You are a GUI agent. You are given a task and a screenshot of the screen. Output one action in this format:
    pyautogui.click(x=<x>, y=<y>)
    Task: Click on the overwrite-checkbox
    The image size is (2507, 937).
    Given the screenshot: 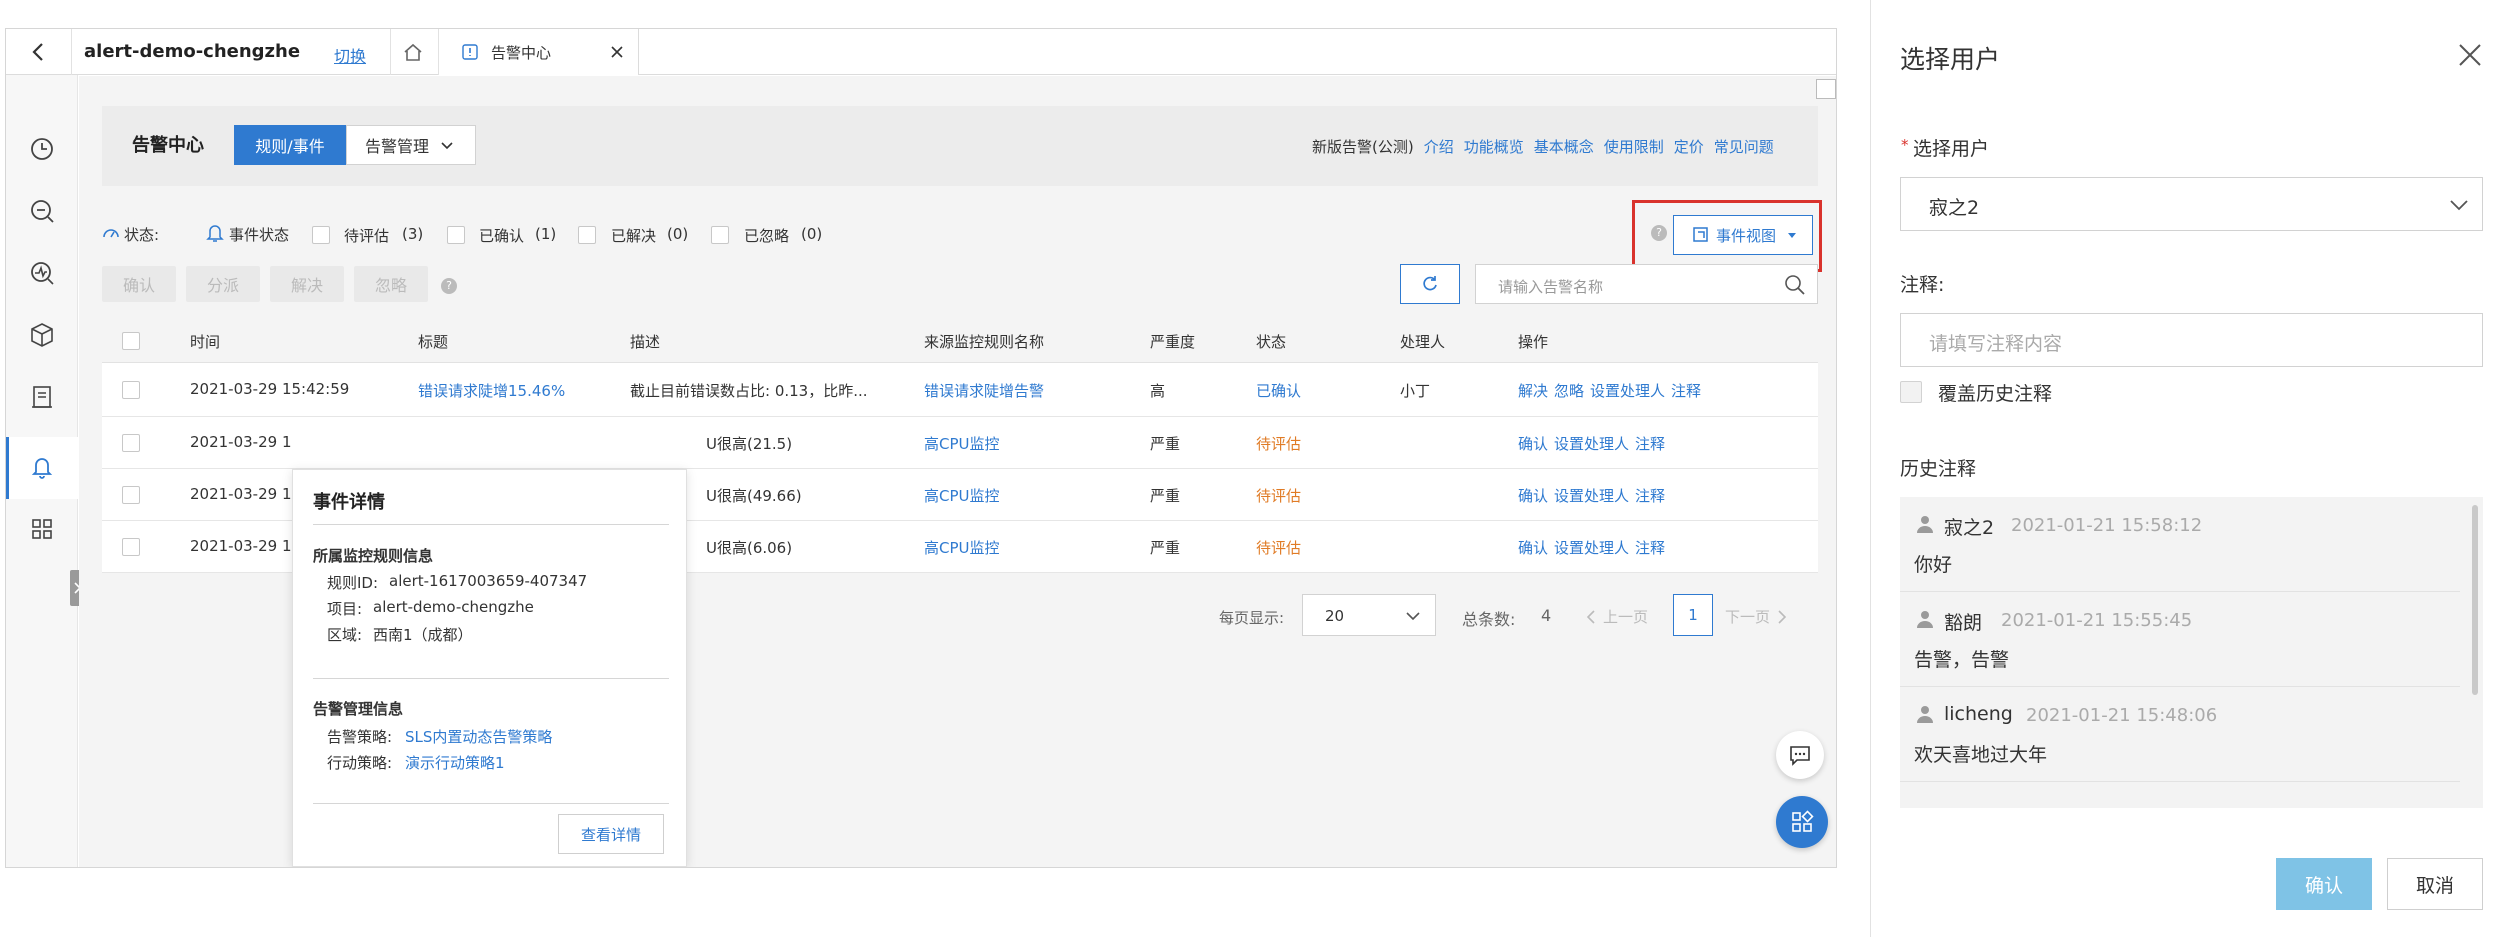 What is the action you would take?
    pyautogui.click(x=1911, y=392)
    